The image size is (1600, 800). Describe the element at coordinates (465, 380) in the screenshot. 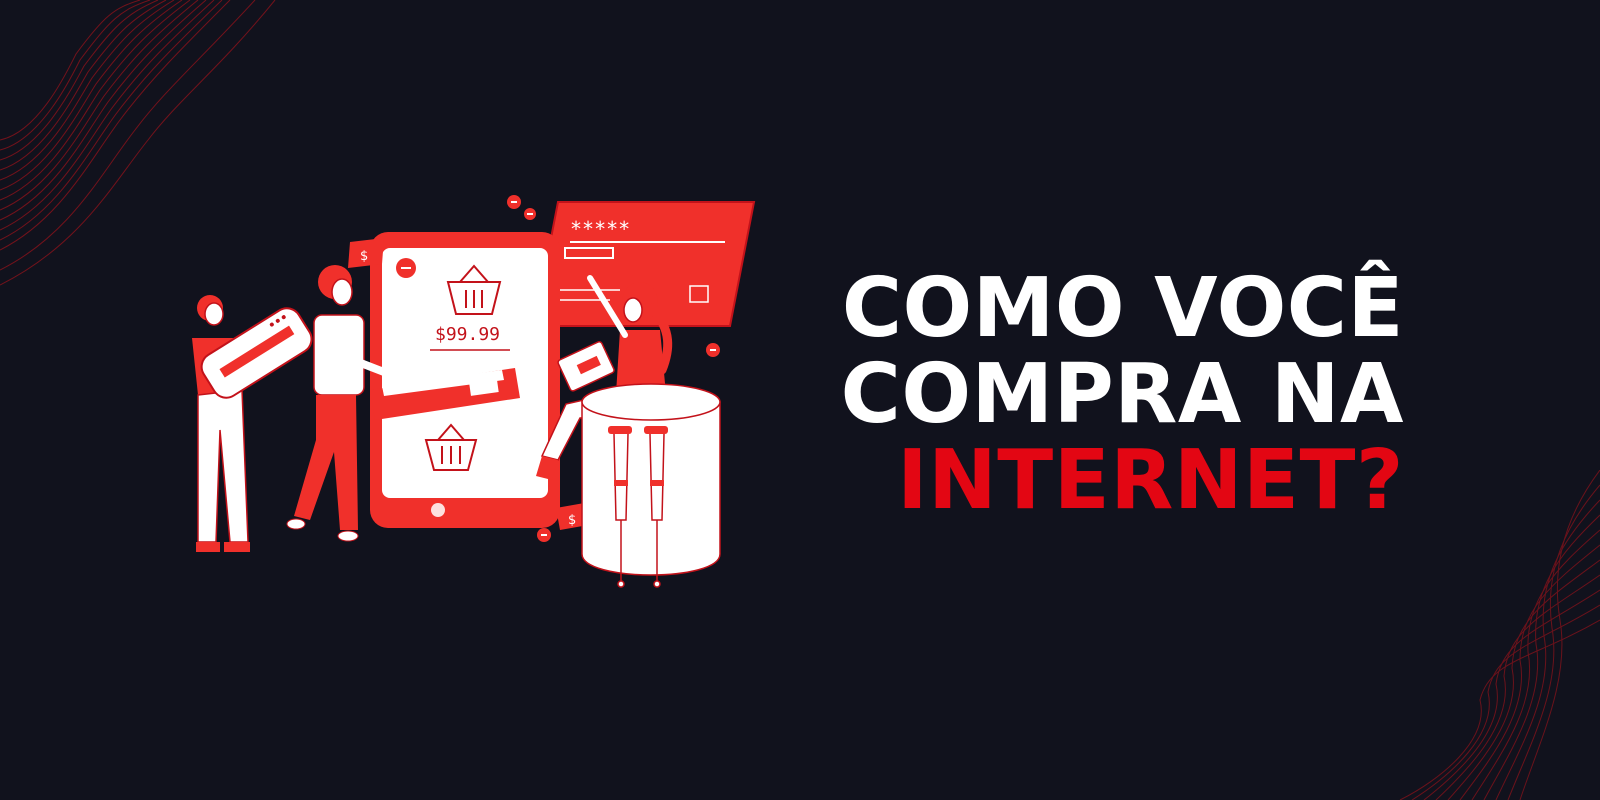

I see `smartphone-icon: $99.99` at that location.